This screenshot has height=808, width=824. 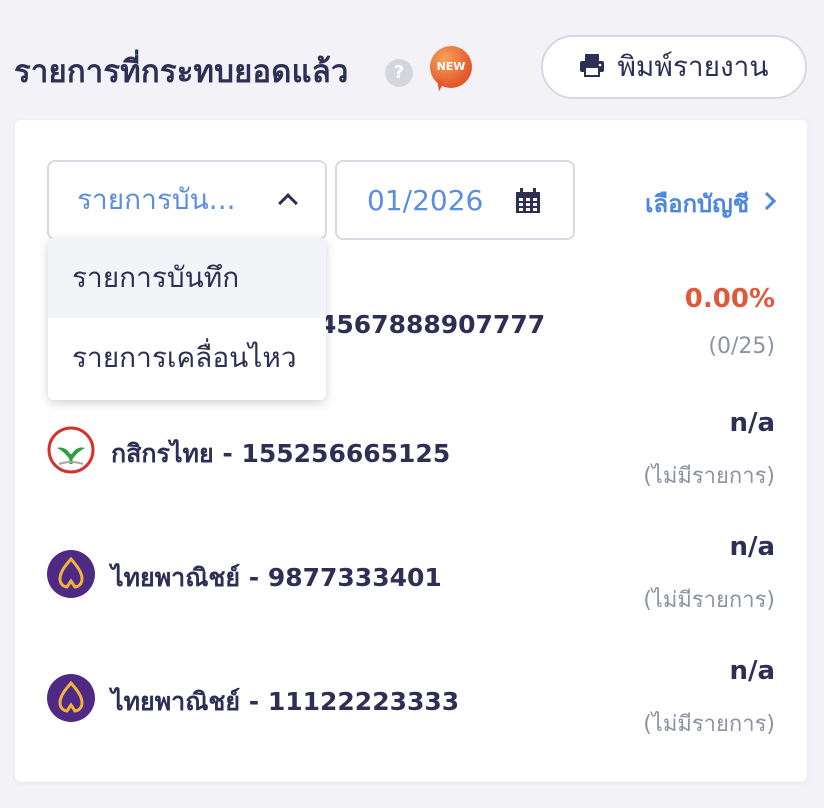 What do you see at coordinates (71, 450) in the screenshot?
I see `kbank-logo-icon` at bounding box center [71, 450].